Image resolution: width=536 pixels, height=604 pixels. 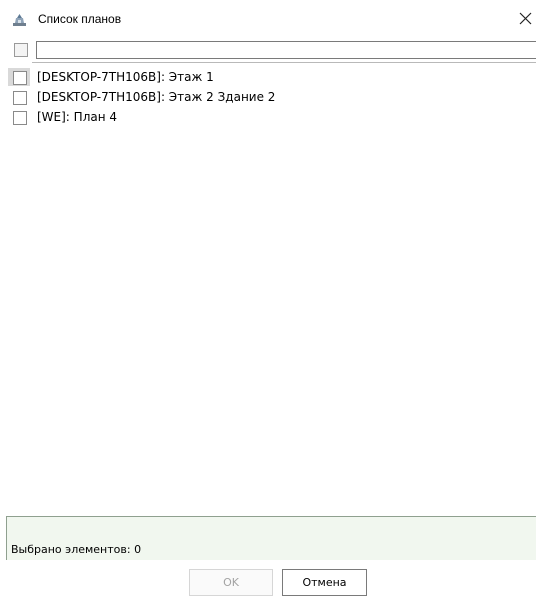 I want to click on list-item: [WE]: План 4, so click(x=268, y=116).